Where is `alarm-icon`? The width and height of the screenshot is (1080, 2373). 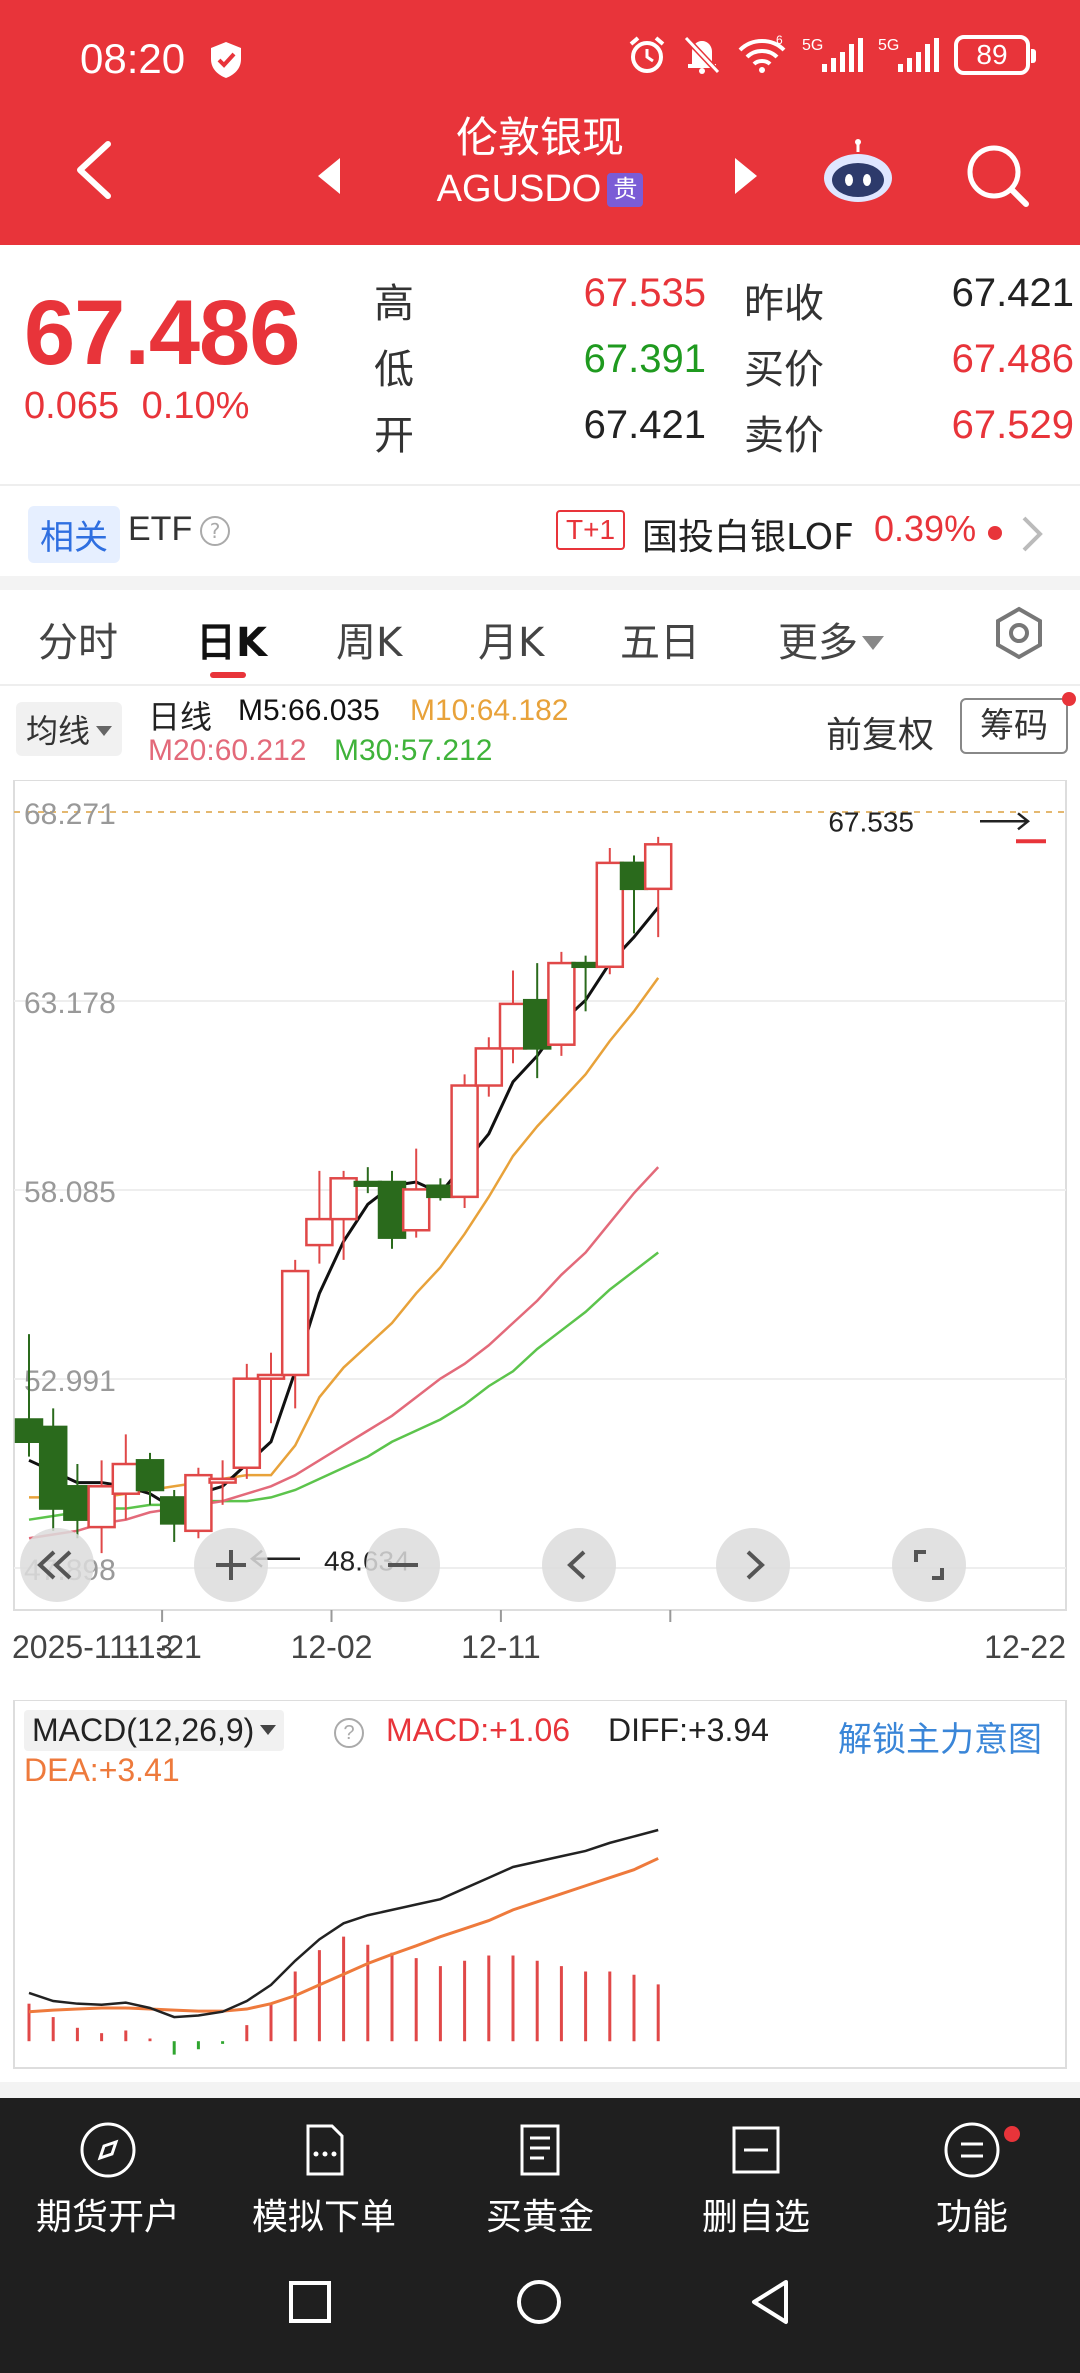 alarm-icon is located at coordinates (647, 54).